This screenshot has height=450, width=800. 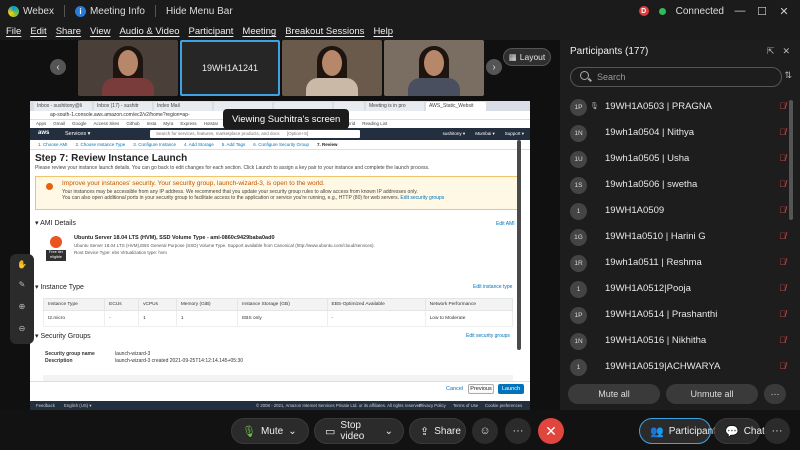 What do you see at coordinates (41, 124) in the screenshot?
I see `bookmark: Apps` at bounding box center [41, 124].